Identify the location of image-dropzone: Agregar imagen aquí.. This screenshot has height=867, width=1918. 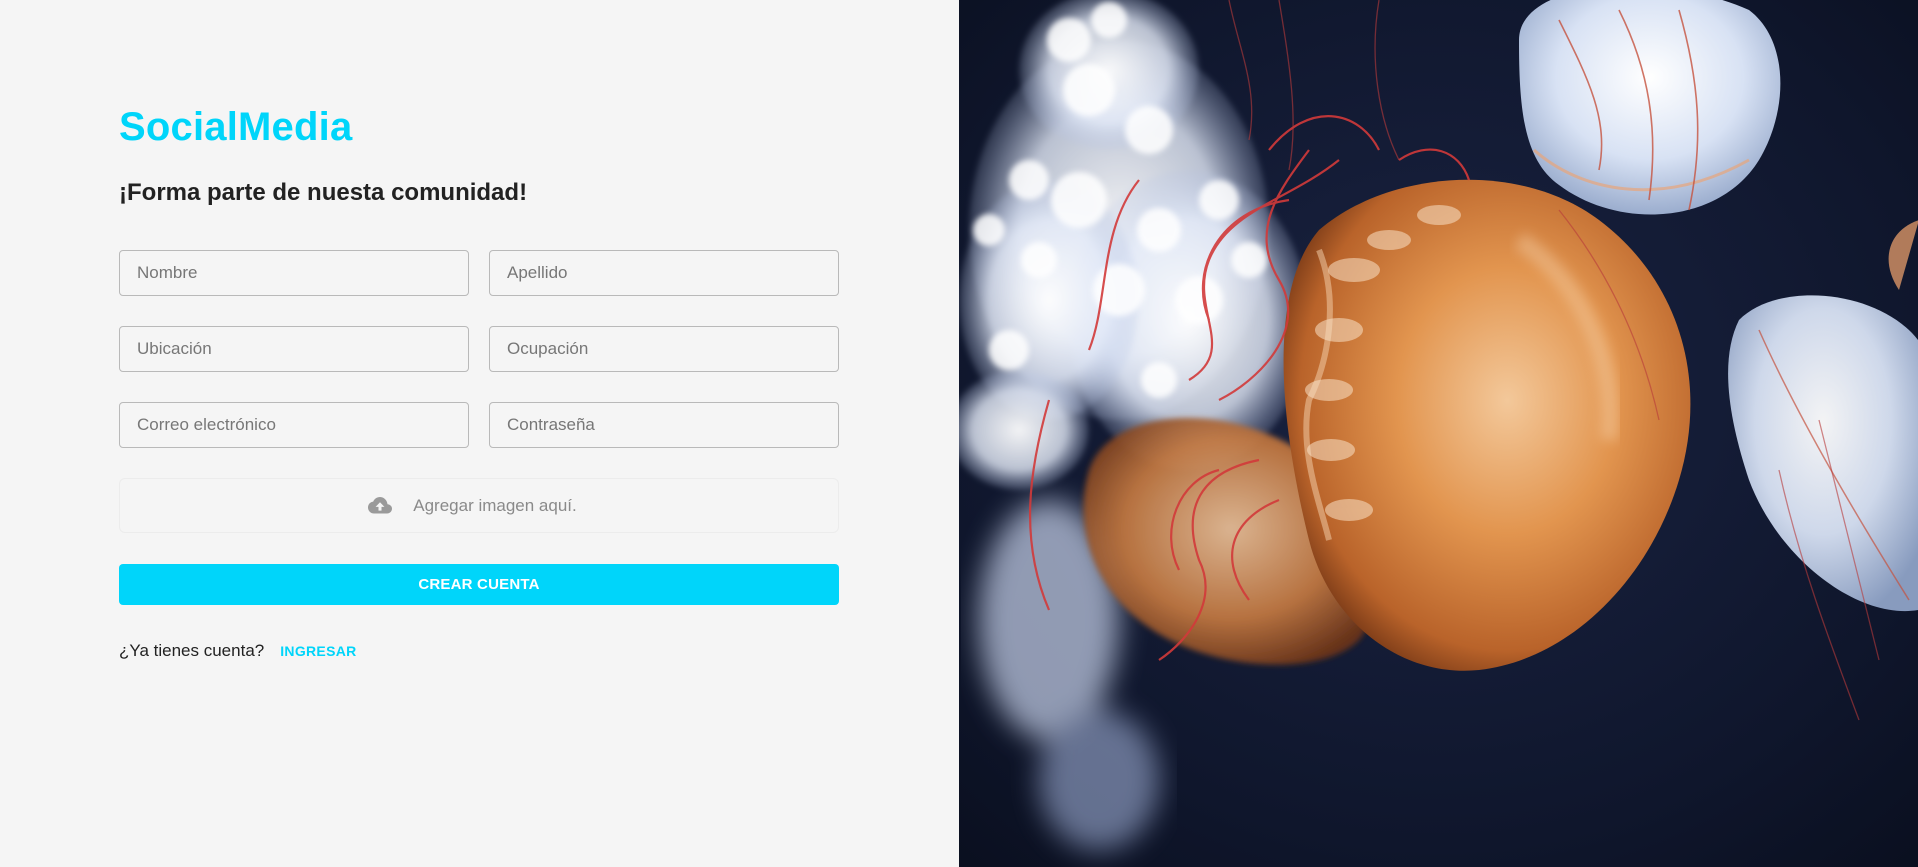
(479, 505).